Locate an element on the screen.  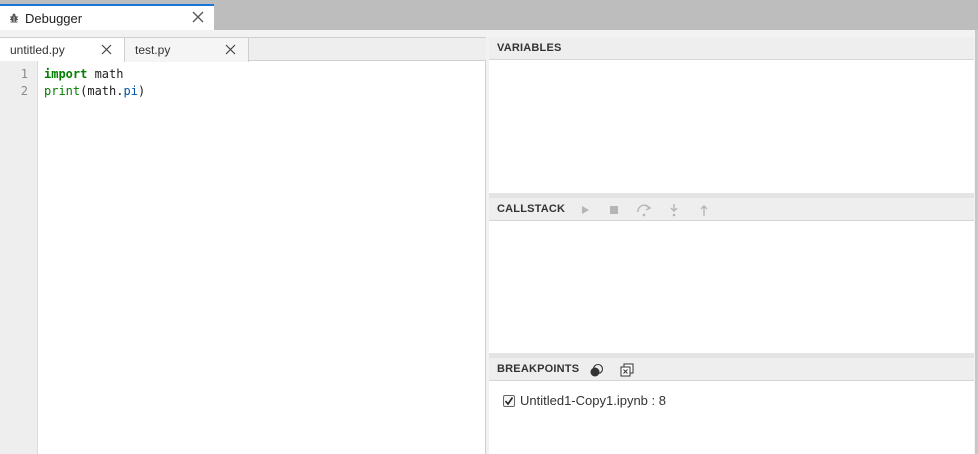
callstack-header: CALLSTACK is located at coordinates (731, 209).